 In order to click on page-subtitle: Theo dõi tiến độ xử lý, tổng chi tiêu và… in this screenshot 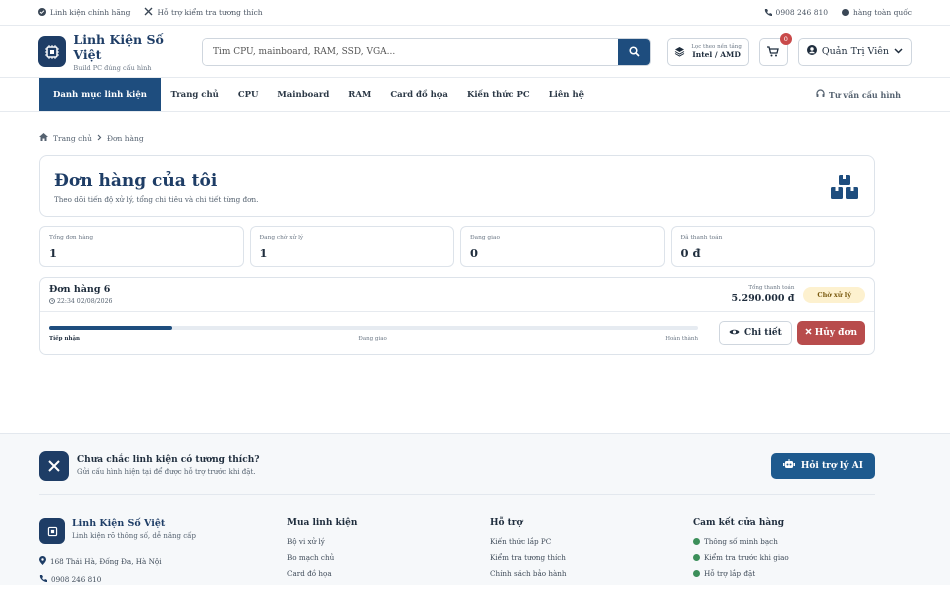, I will do `click(156, 199)`.